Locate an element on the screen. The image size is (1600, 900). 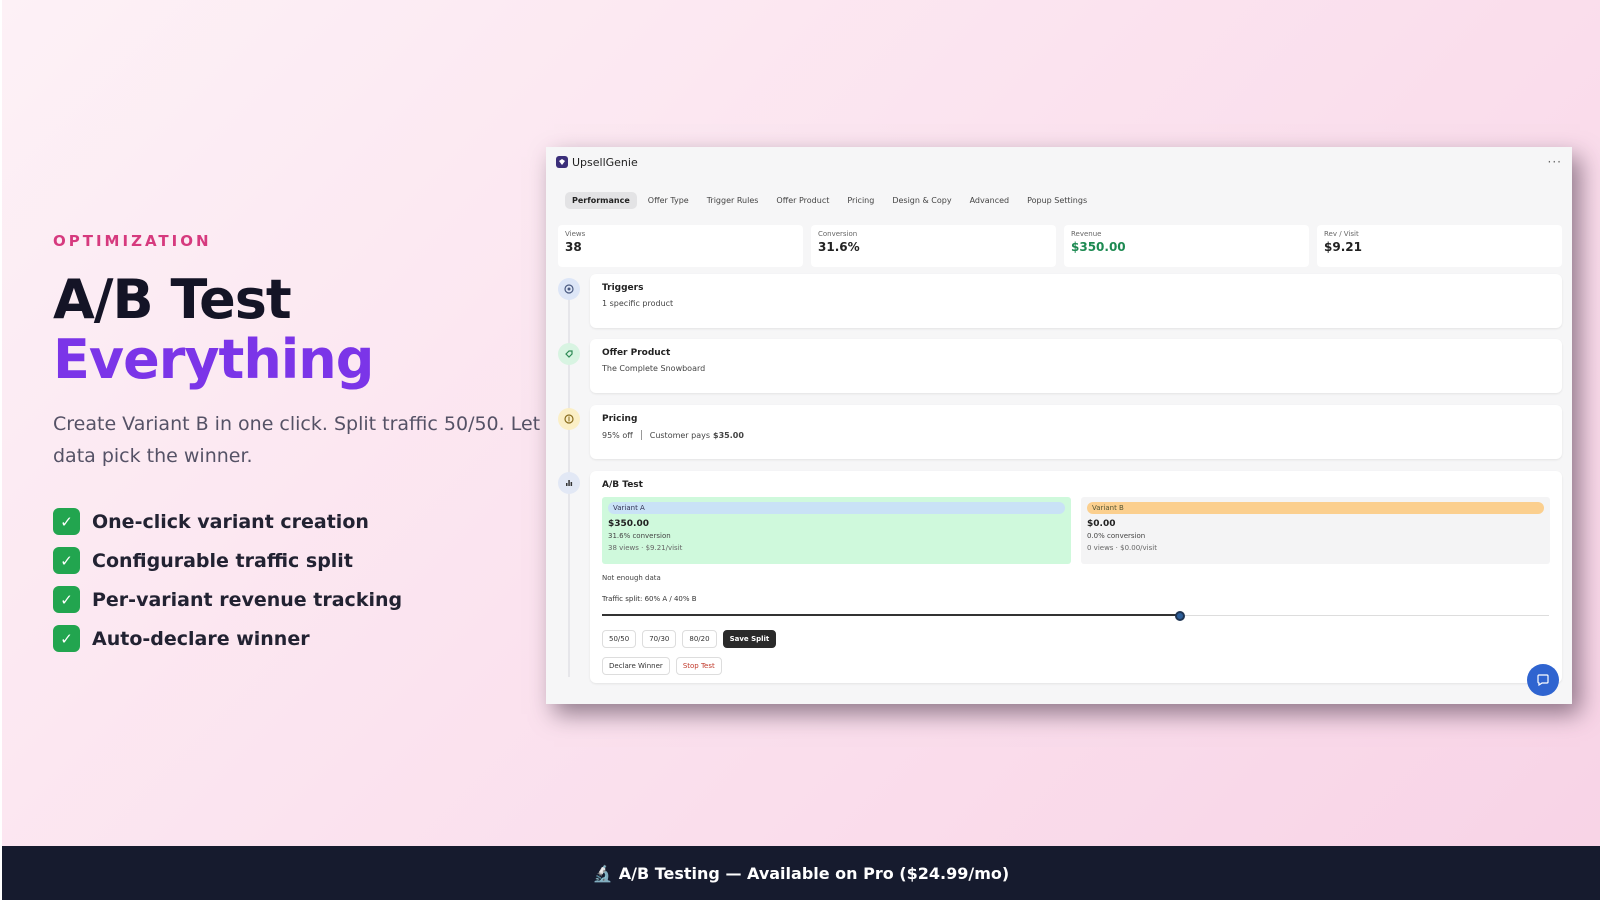
feature-item: ✓ One-click variant creation is located at coordinates (303, 521).